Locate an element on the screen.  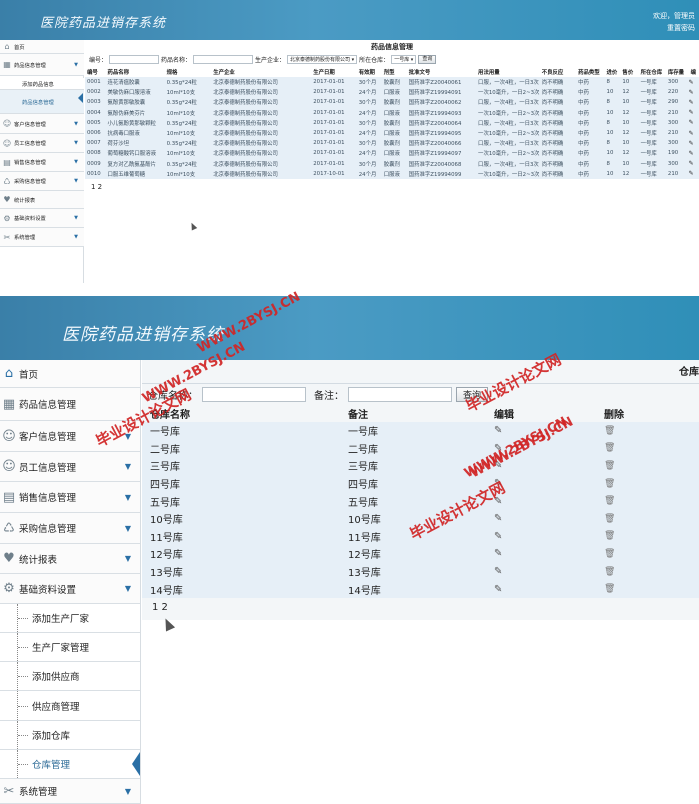
sidebar-item-8: ♥ 统计报表 is located at coordinates (42, 200).